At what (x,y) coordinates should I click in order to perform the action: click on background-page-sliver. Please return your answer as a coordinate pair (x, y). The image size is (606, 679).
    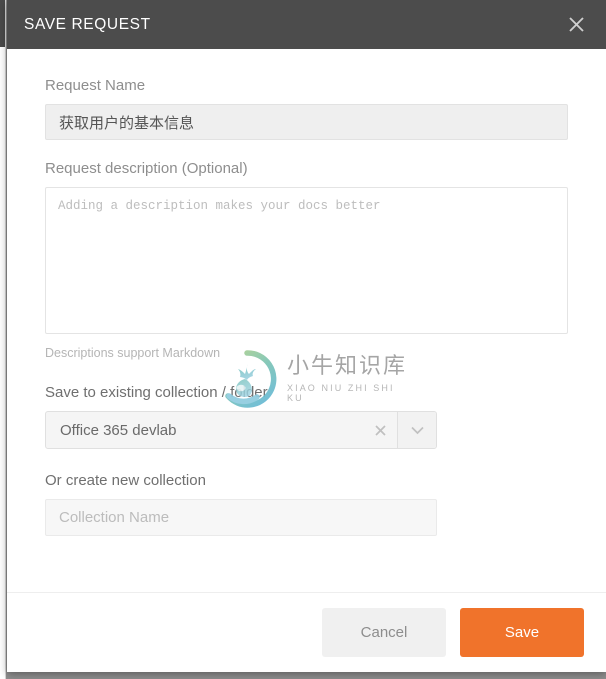
    Looking at the image, I should click on (3, 339).